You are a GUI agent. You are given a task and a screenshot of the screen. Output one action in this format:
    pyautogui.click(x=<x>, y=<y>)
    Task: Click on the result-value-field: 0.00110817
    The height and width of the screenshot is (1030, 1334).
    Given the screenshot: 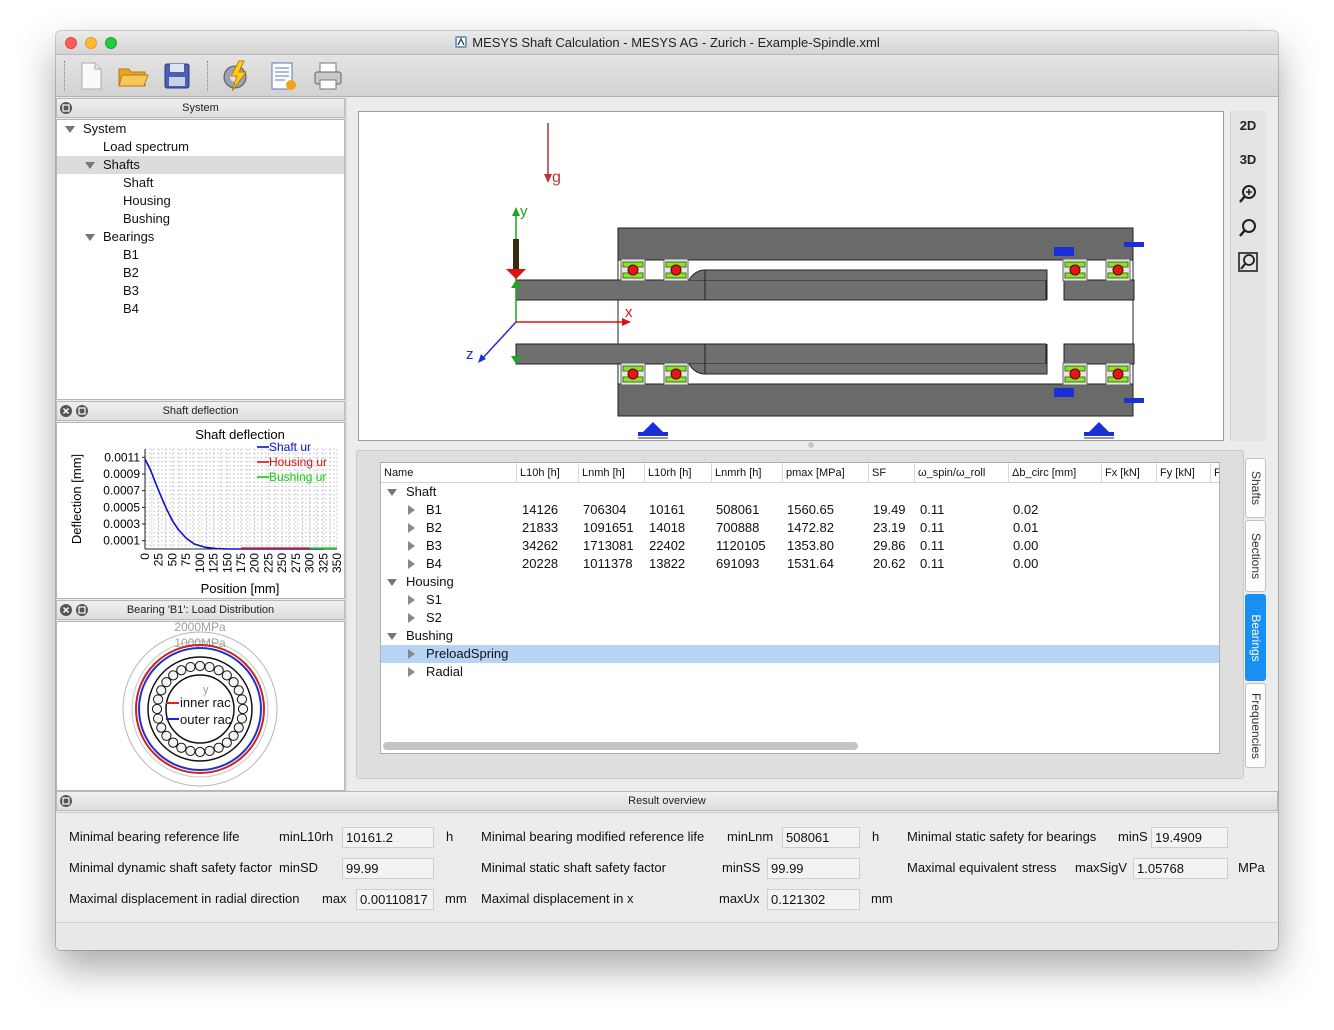 What is the action you would take?
    pyautogui.click(x=395, y=899)
    